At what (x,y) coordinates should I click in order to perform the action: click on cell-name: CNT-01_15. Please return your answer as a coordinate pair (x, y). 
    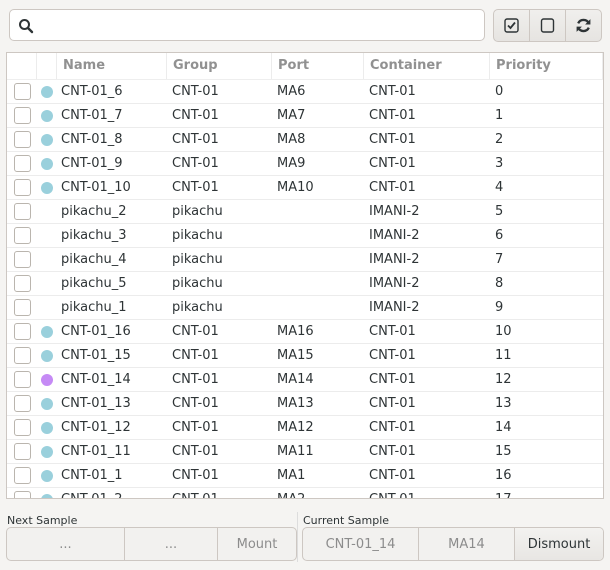
    Looking at the image, I should click on (96, 355).